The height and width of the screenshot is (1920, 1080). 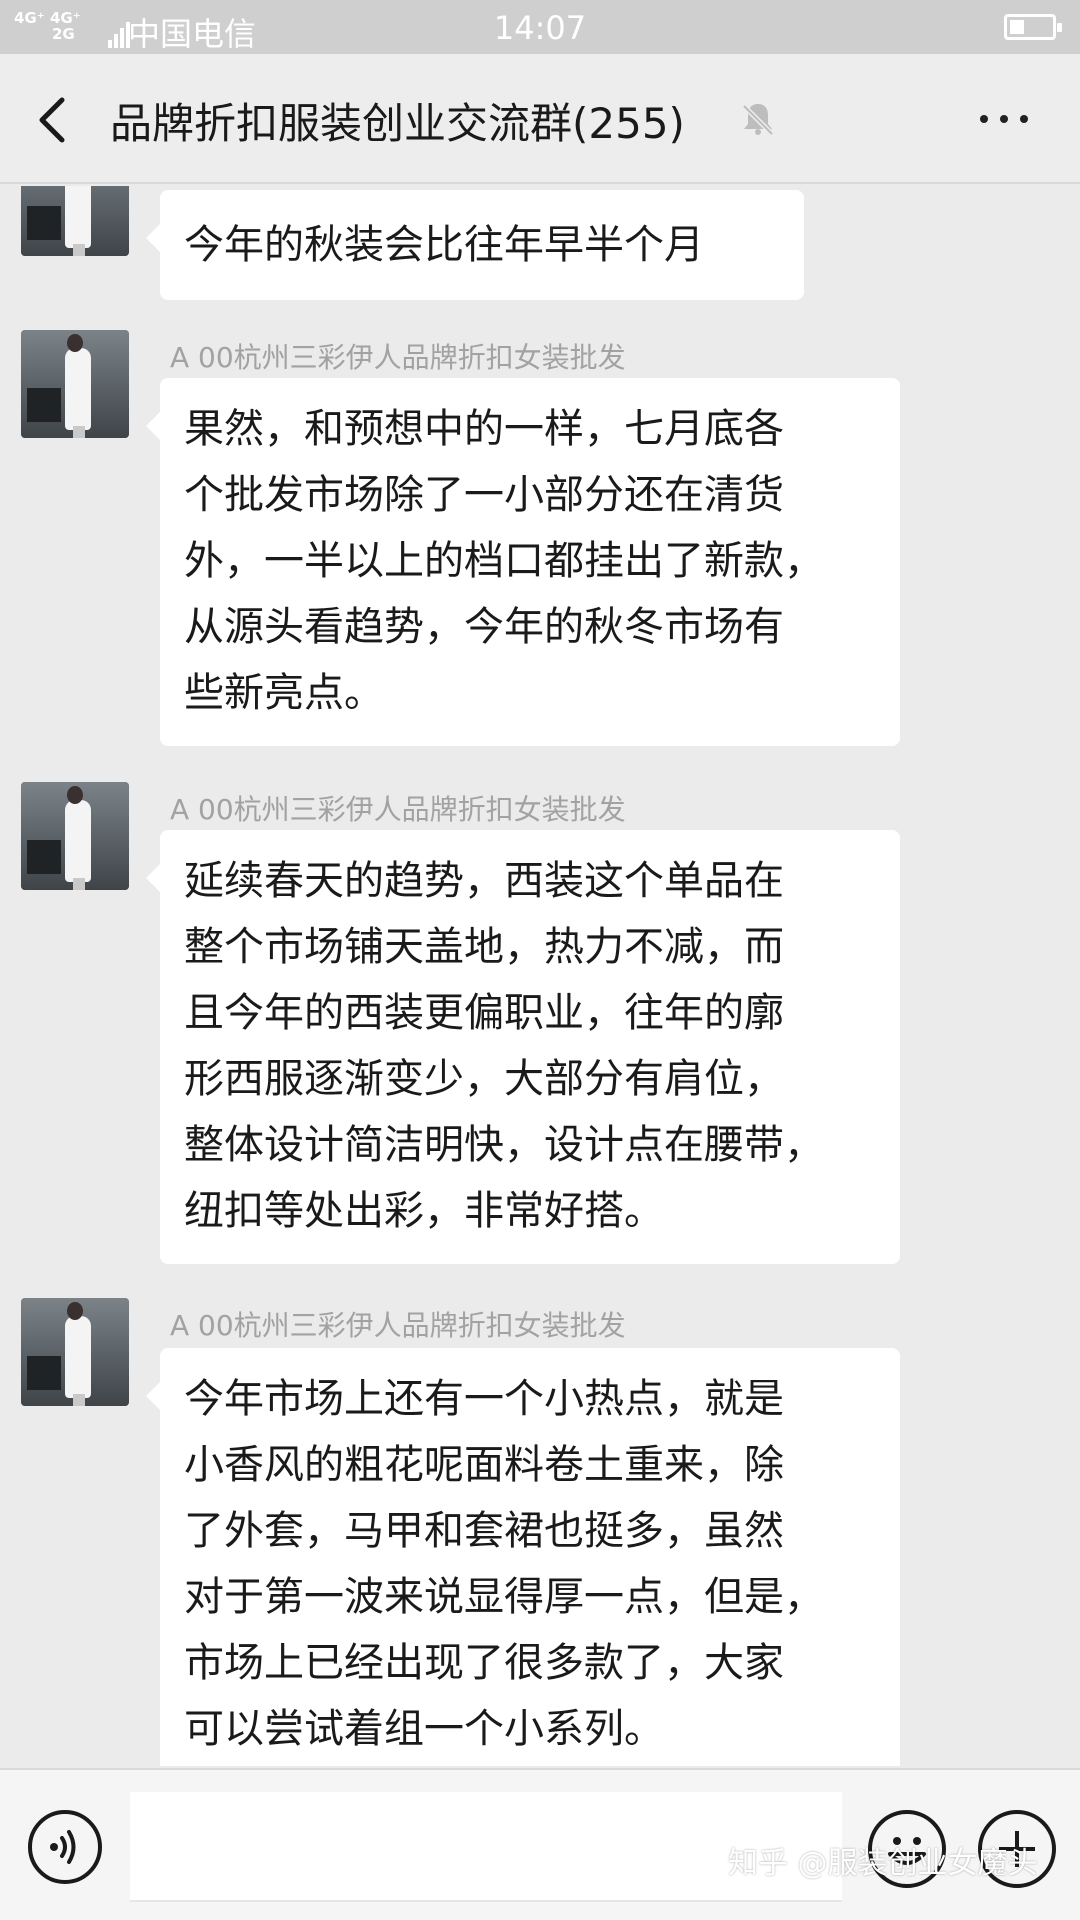 I want to click on message-text: 些新亮点。, so click(x=284, y=693).